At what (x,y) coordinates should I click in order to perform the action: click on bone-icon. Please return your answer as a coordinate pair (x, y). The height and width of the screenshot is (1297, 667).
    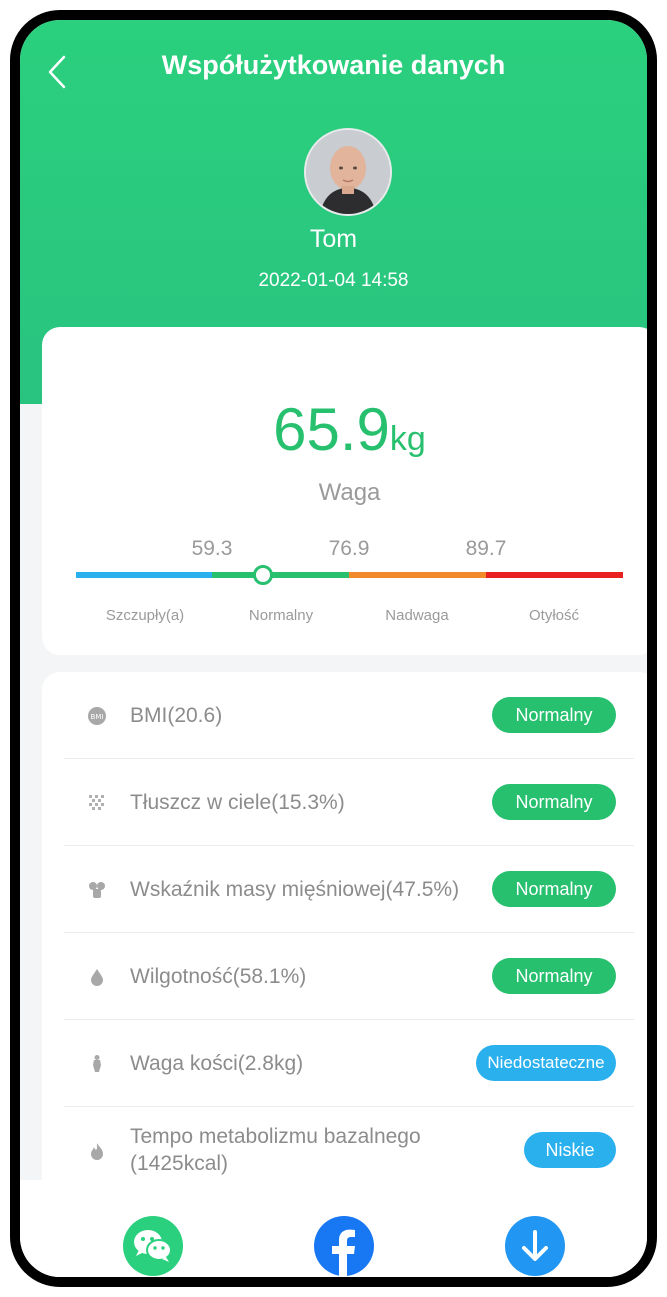
    Looking at the image, I should click on (97, 1063).